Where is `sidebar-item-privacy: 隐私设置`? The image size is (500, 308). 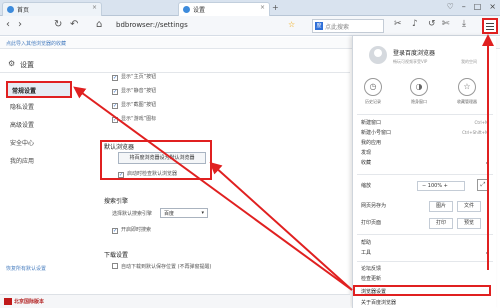 sidebar-item-privacy: 隐私设置 is located at coordinates (22, 106).